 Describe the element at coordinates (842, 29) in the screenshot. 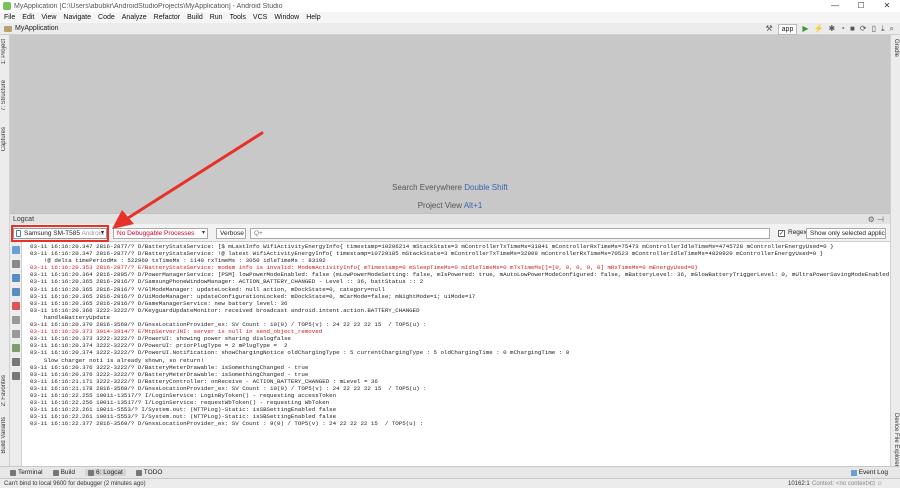

I see `profile-icon: ◔` at that location.